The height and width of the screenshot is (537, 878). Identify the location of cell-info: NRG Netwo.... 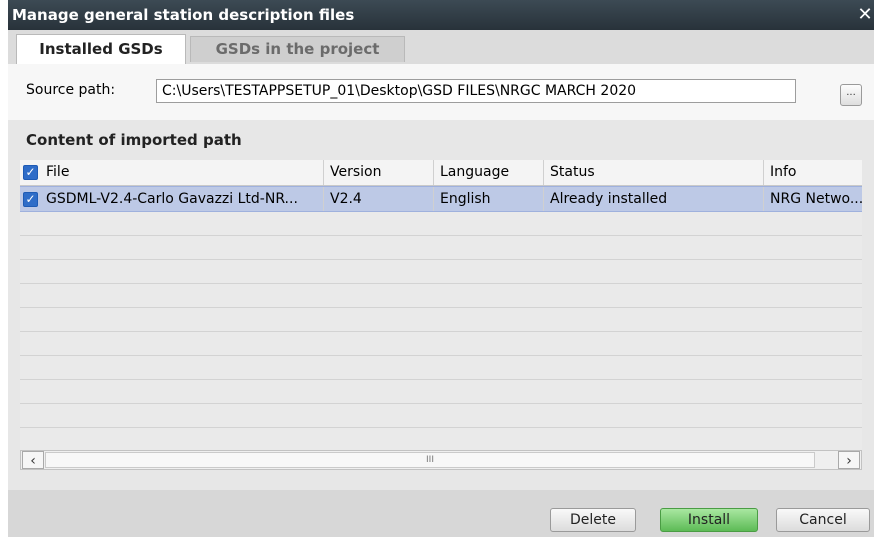
(816, 199).